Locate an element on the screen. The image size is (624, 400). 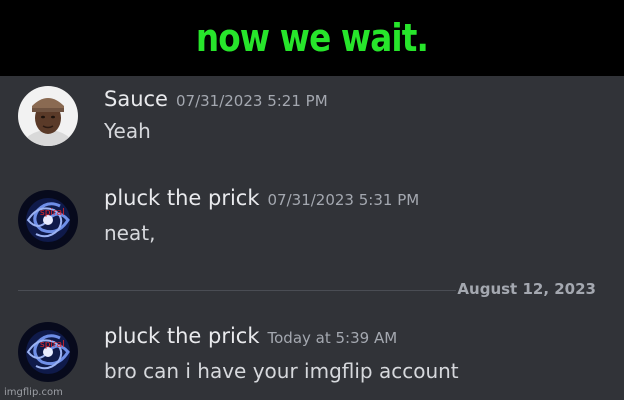
imgflip-watermark: imgflip.com is located at coordinates (33, 392).